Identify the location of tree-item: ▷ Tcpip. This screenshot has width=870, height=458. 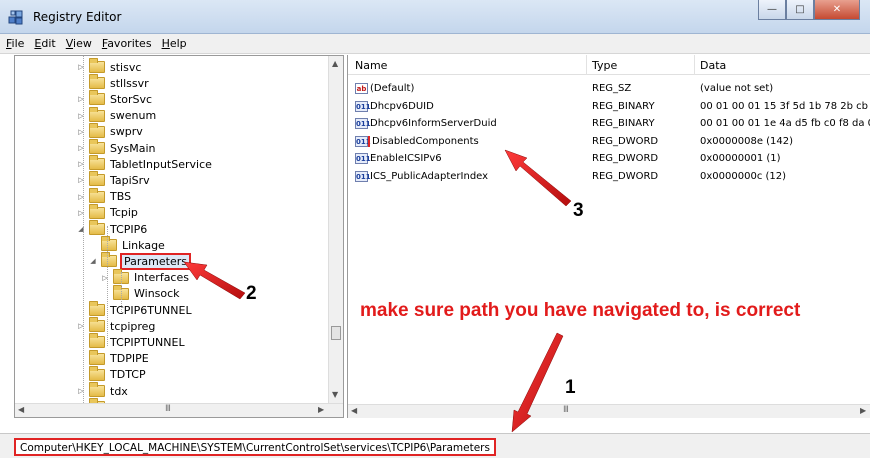
(107, 212).